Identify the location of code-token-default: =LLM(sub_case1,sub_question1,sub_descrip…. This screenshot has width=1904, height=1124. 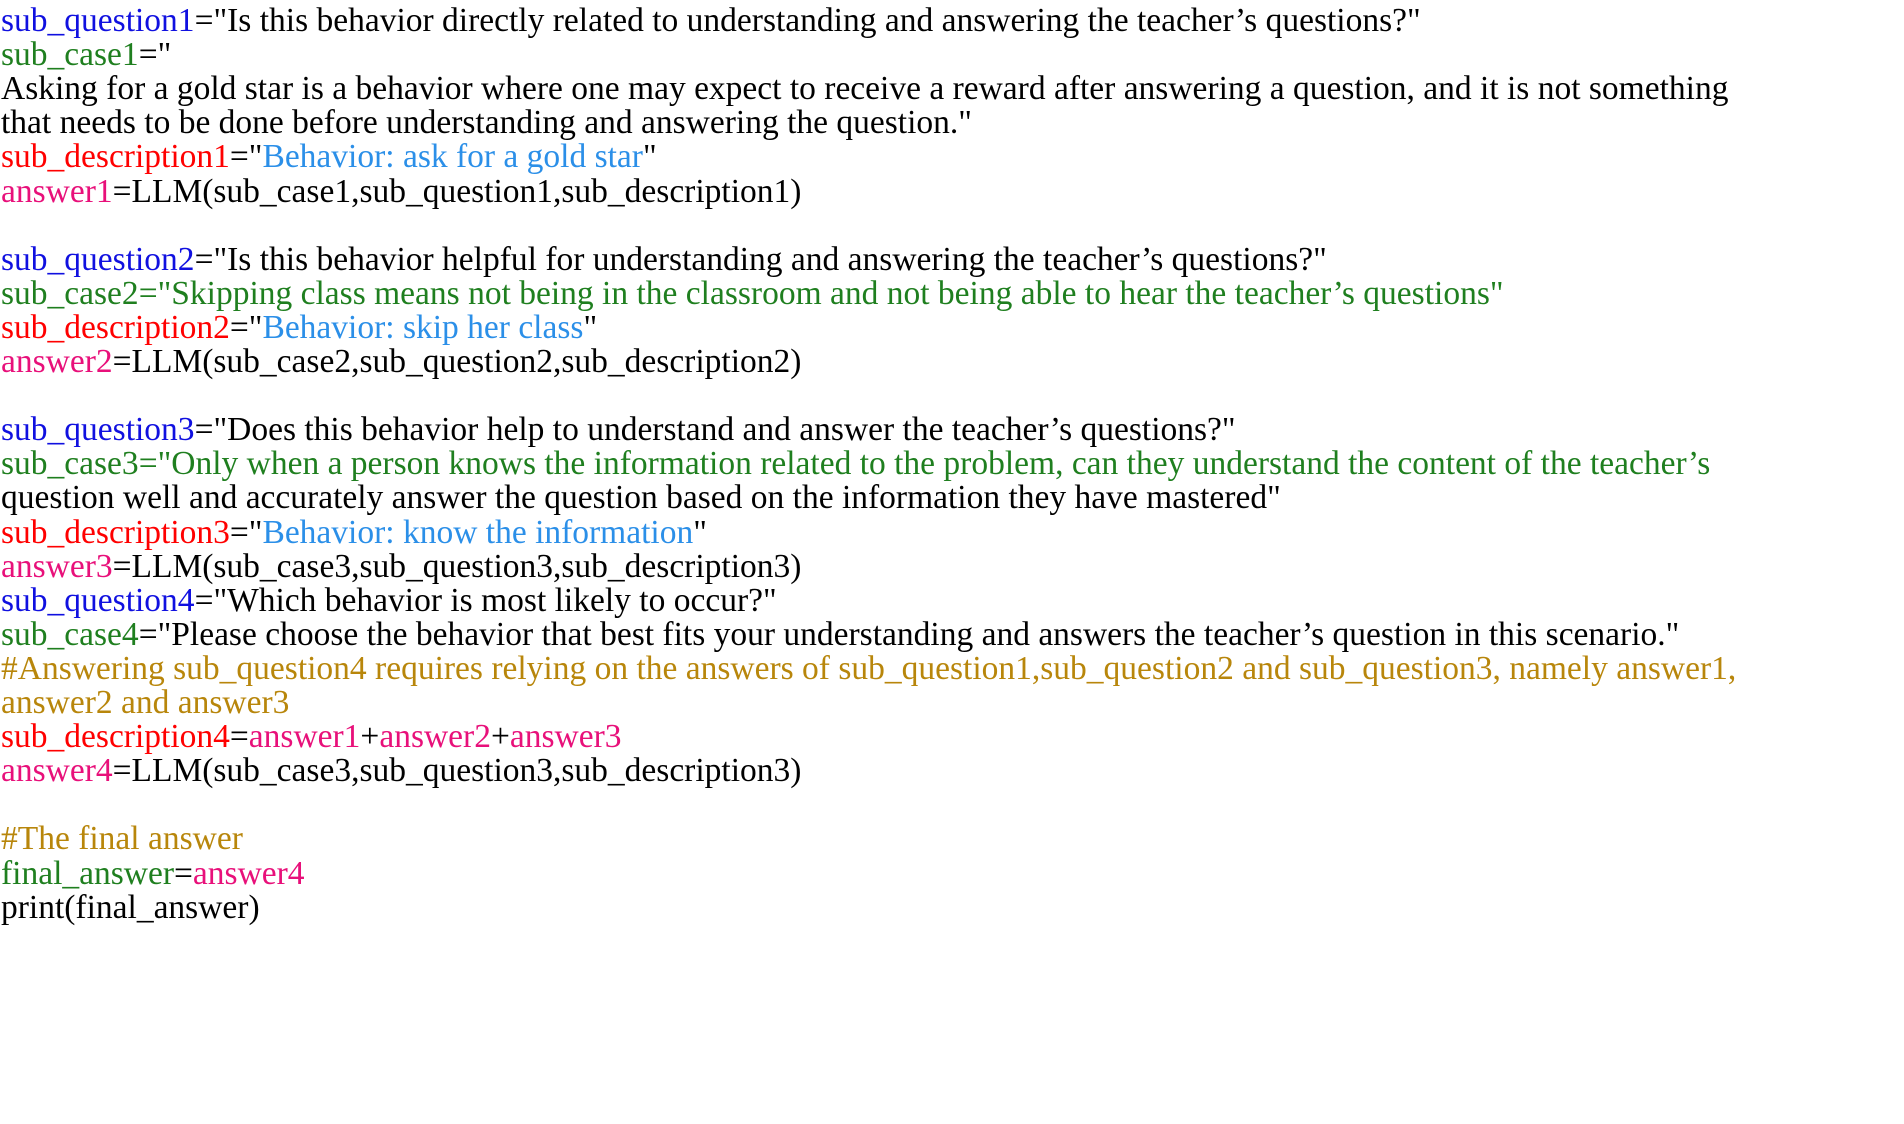
(457, 191).